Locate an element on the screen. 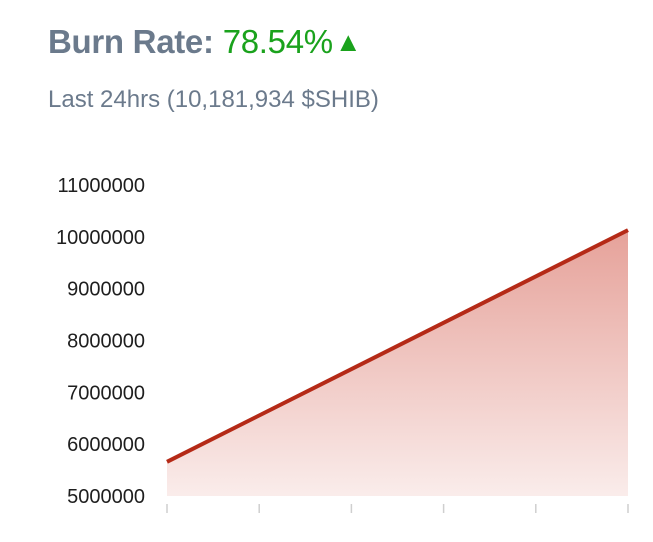 Image resolution: width=653 pixels, height=542 pixels. x-axis is located at coordinates (397, 508).